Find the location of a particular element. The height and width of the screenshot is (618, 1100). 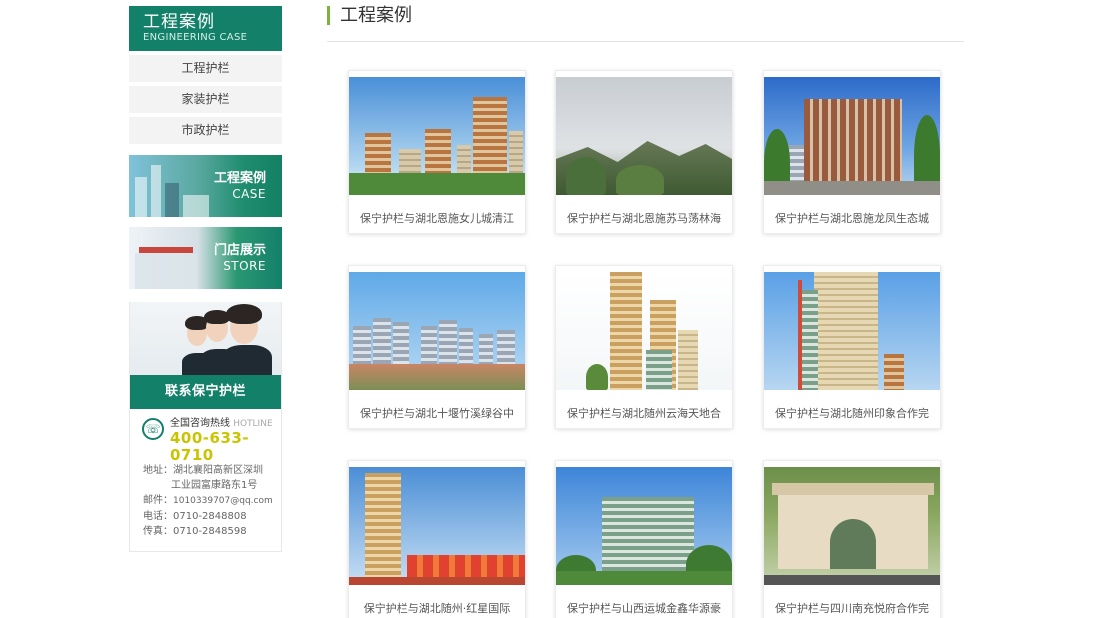

hotline-text: 全国咨询热线 HOTLINE 400-633-0710 is located at coordinates (225, 441).